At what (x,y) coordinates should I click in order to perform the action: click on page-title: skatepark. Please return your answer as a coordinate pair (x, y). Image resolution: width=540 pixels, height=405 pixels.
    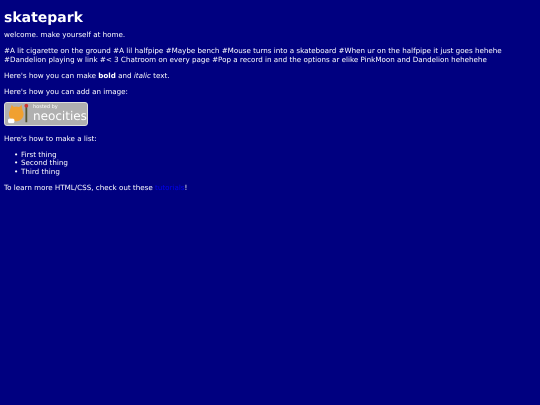
    Looking at the image, I should click on (44, 18).